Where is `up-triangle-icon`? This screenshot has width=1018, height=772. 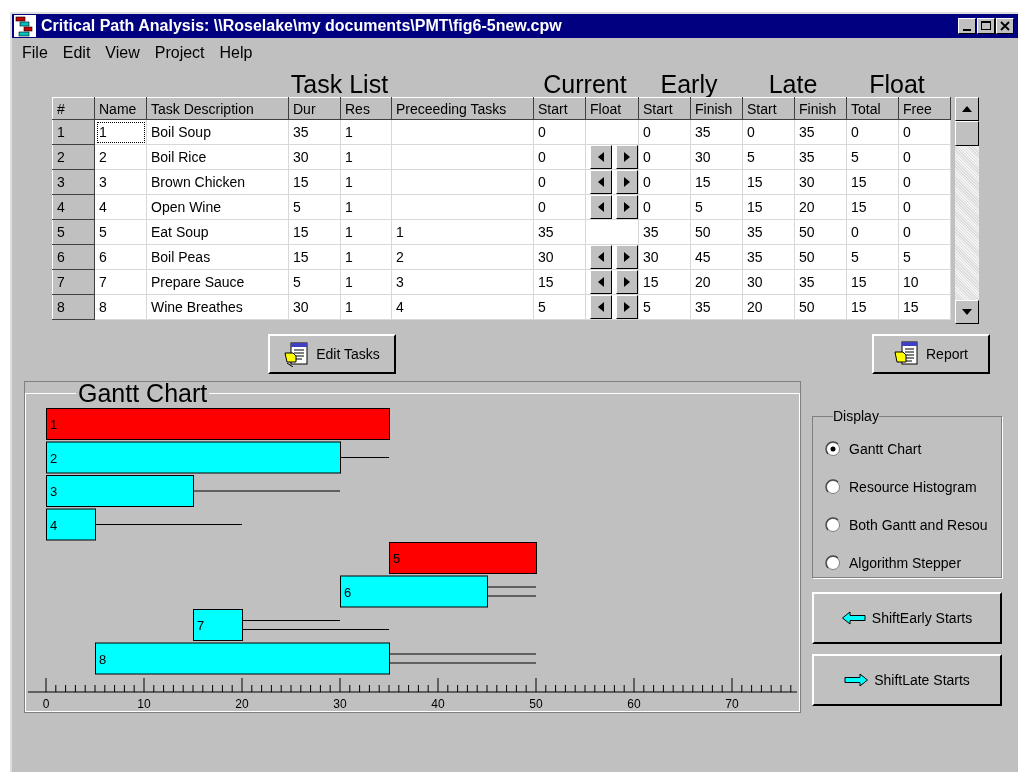 up-triangle-icon is located at coordinates (967, 109).